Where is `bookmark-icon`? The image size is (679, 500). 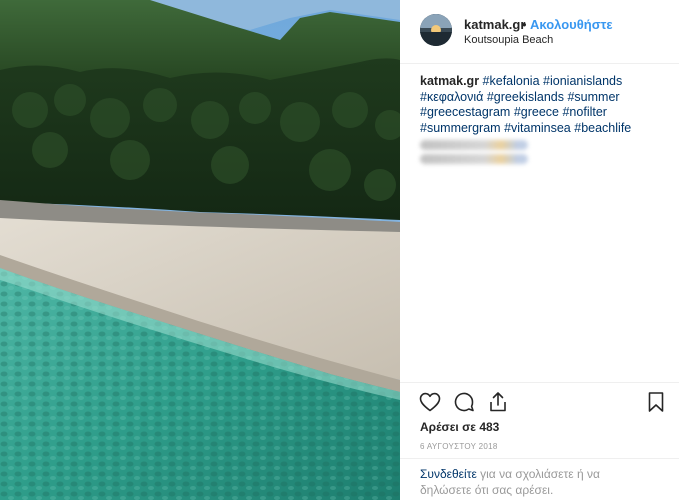
bookmark-icon is located at coordinates (656, 402).